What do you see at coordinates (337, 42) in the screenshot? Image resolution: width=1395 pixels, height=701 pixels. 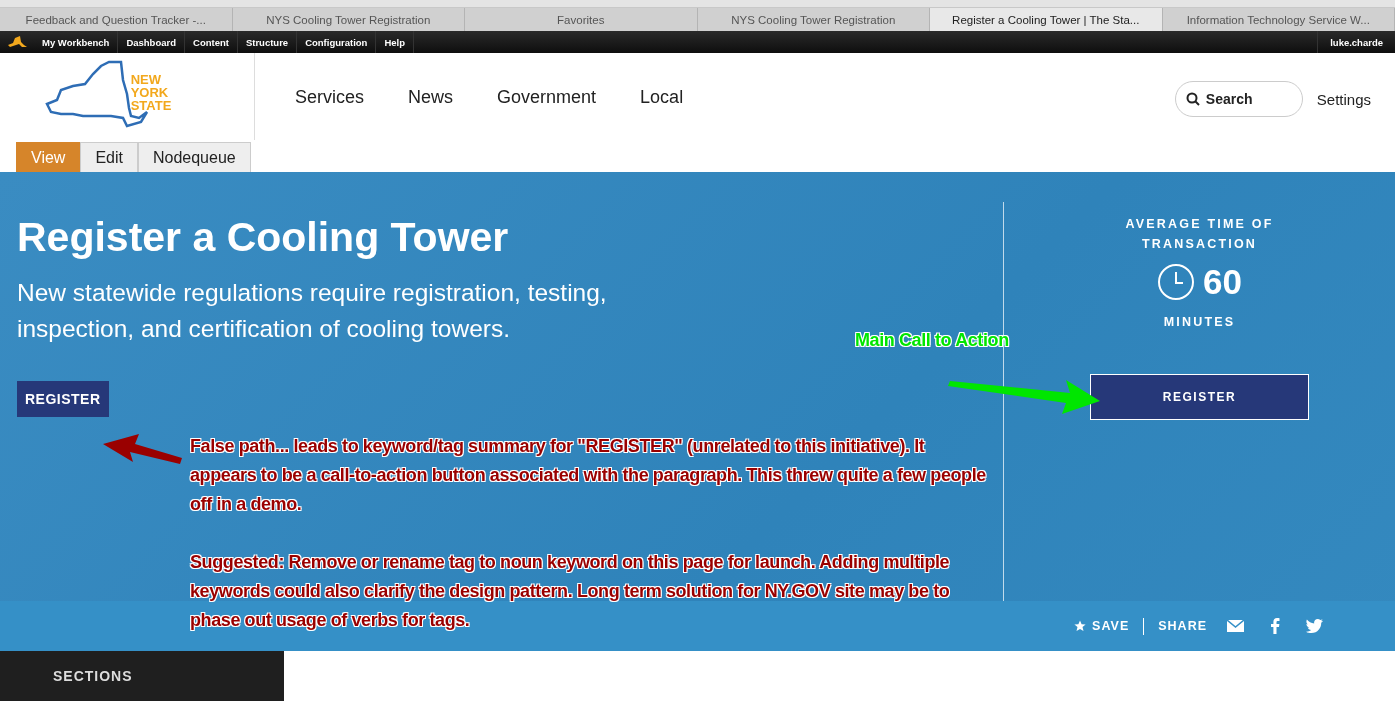 I see `toolbar-link: Configuration` at bounding box center [337, 42].